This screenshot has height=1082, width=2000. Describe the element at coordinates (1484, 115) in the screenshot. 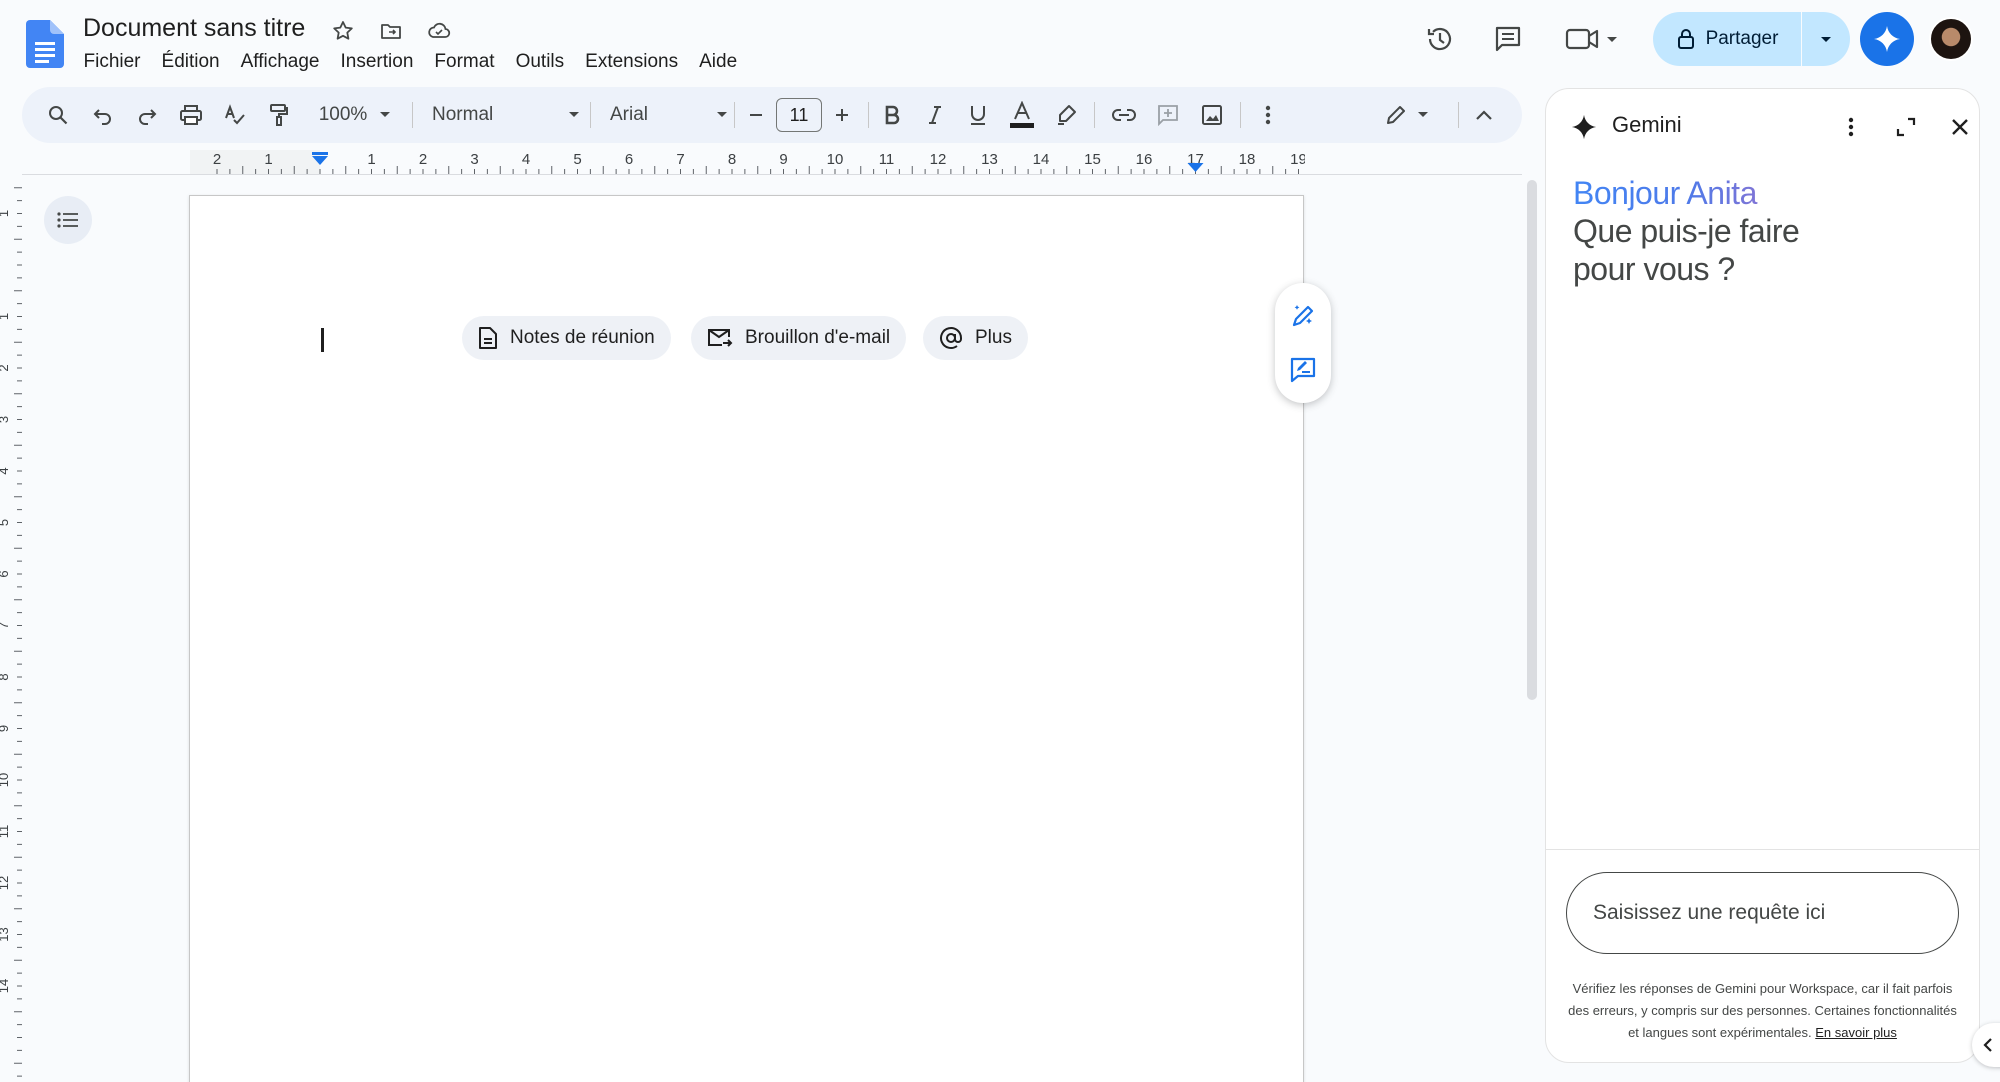

I see `hide-menus-icon` at that location.